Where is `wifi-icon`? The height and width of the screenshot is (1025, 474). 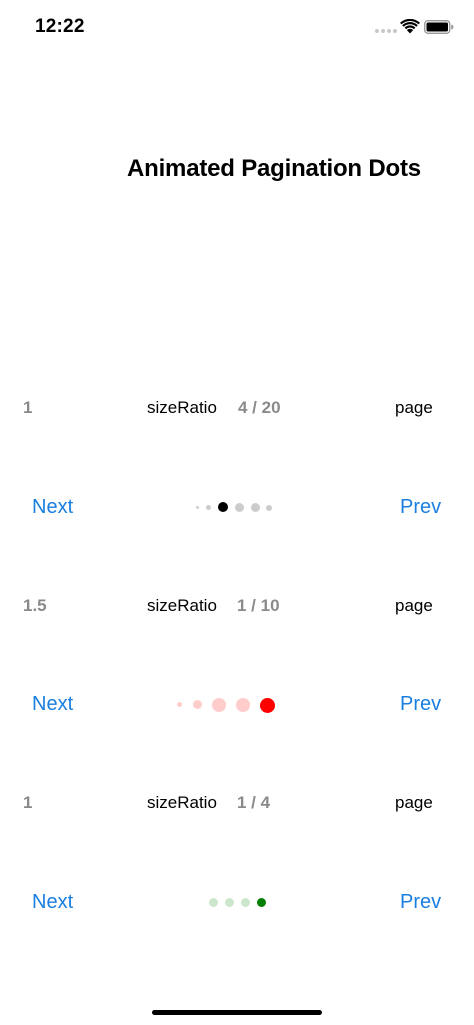
wifi-icon is located at coordinates (410, 26).